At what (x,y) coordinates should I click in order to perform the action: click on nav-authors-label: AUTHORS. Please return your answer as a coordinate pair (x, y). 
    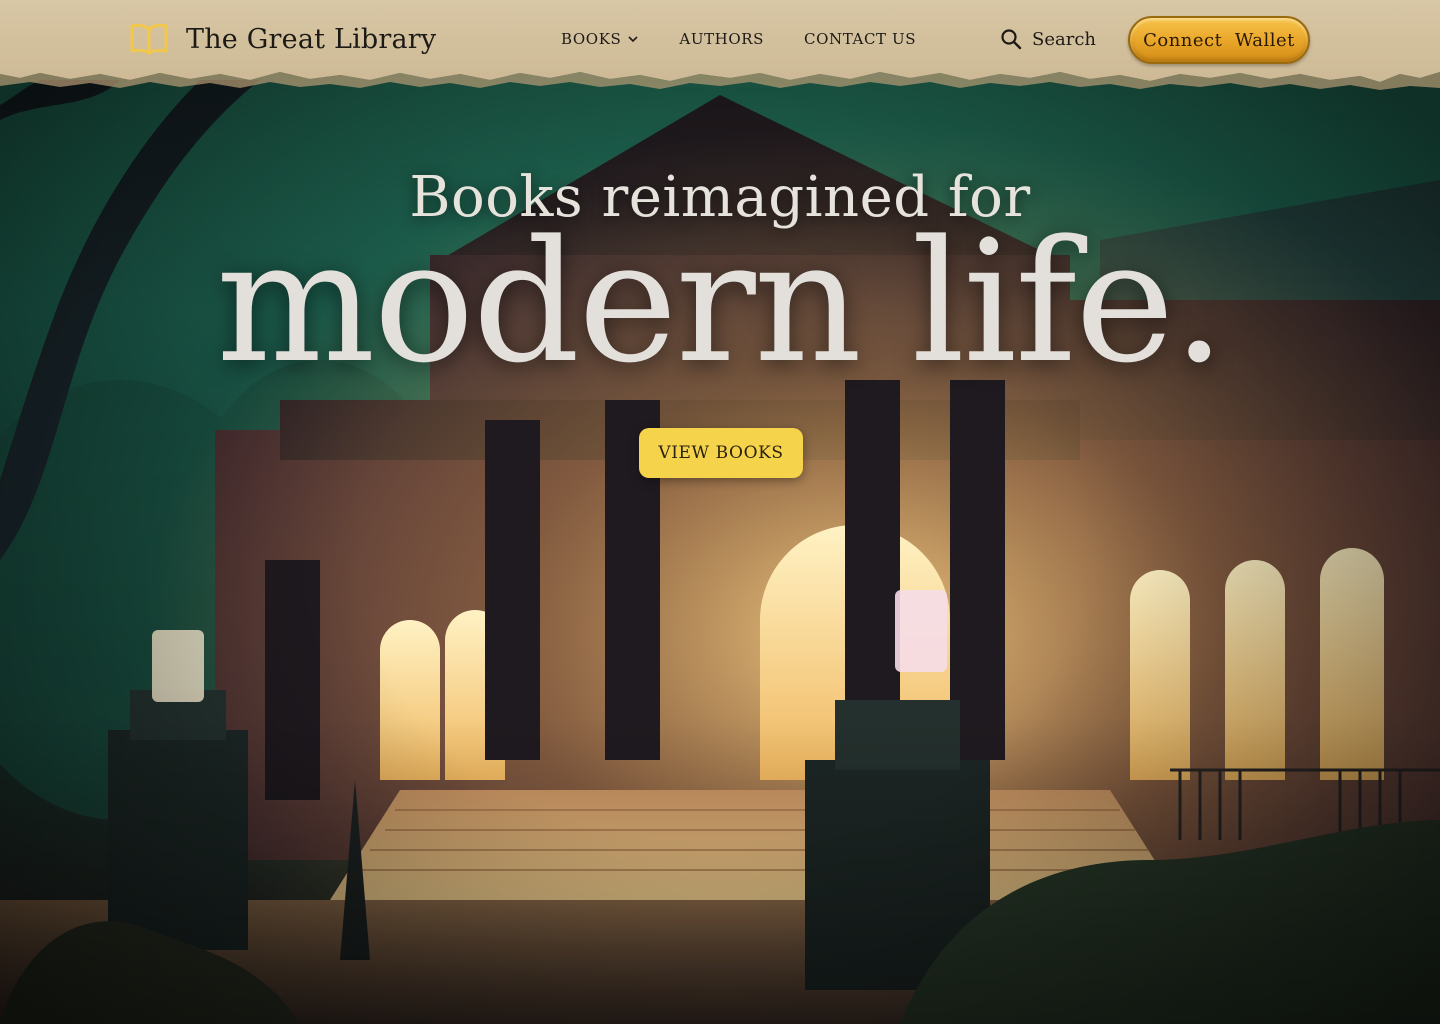
    Looking at the image, I should click on (722, 39).